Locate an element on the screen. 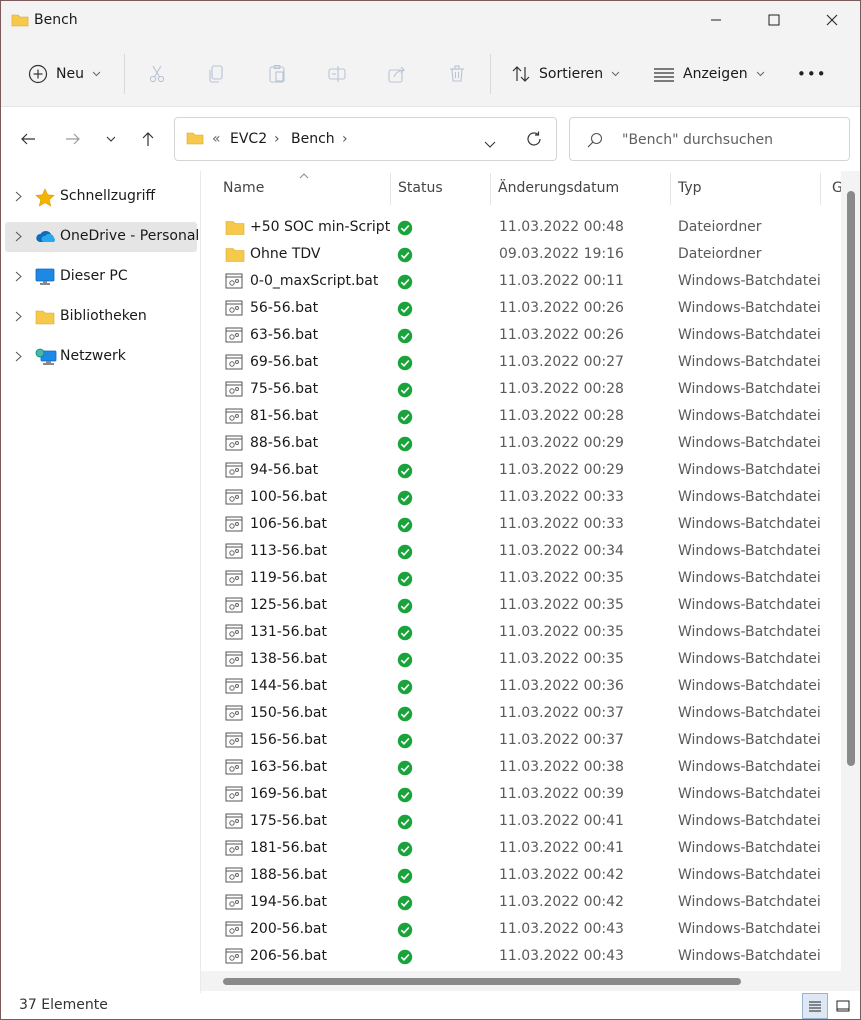 The height and width of the screenshot is (1020, 861). minimize-button is located at coordinates (716, 20).